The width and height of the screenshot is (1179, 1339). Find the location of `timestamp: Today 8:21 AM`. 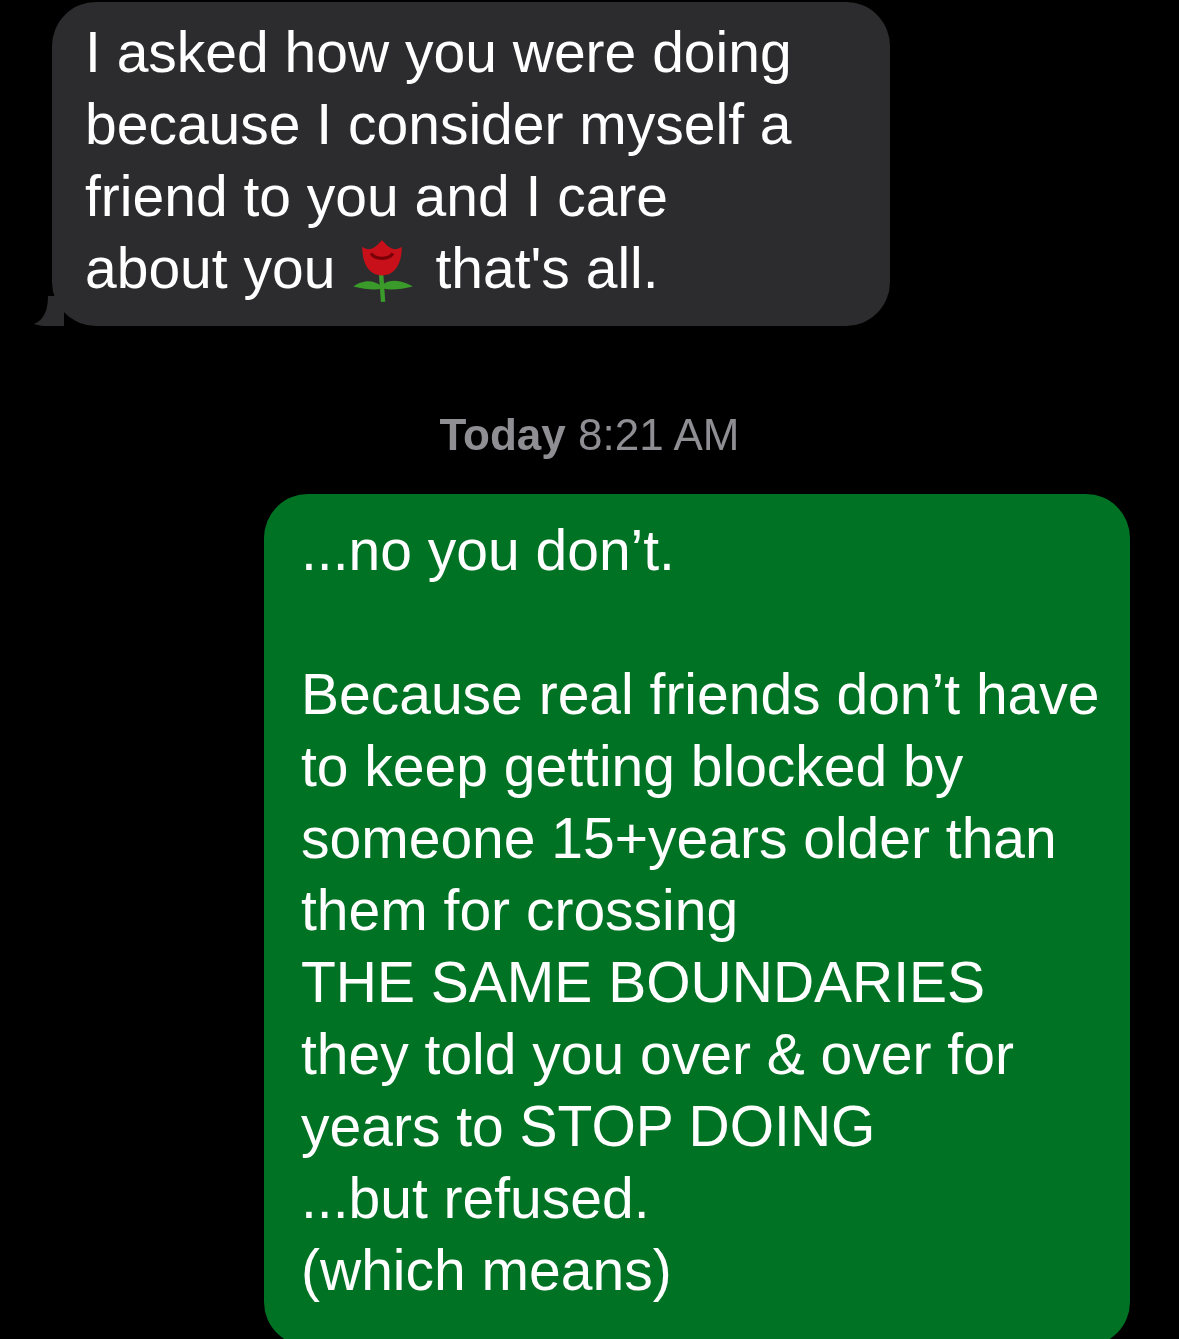

timestamp: Today 8:21 AM is located at coordinates (589, 435).